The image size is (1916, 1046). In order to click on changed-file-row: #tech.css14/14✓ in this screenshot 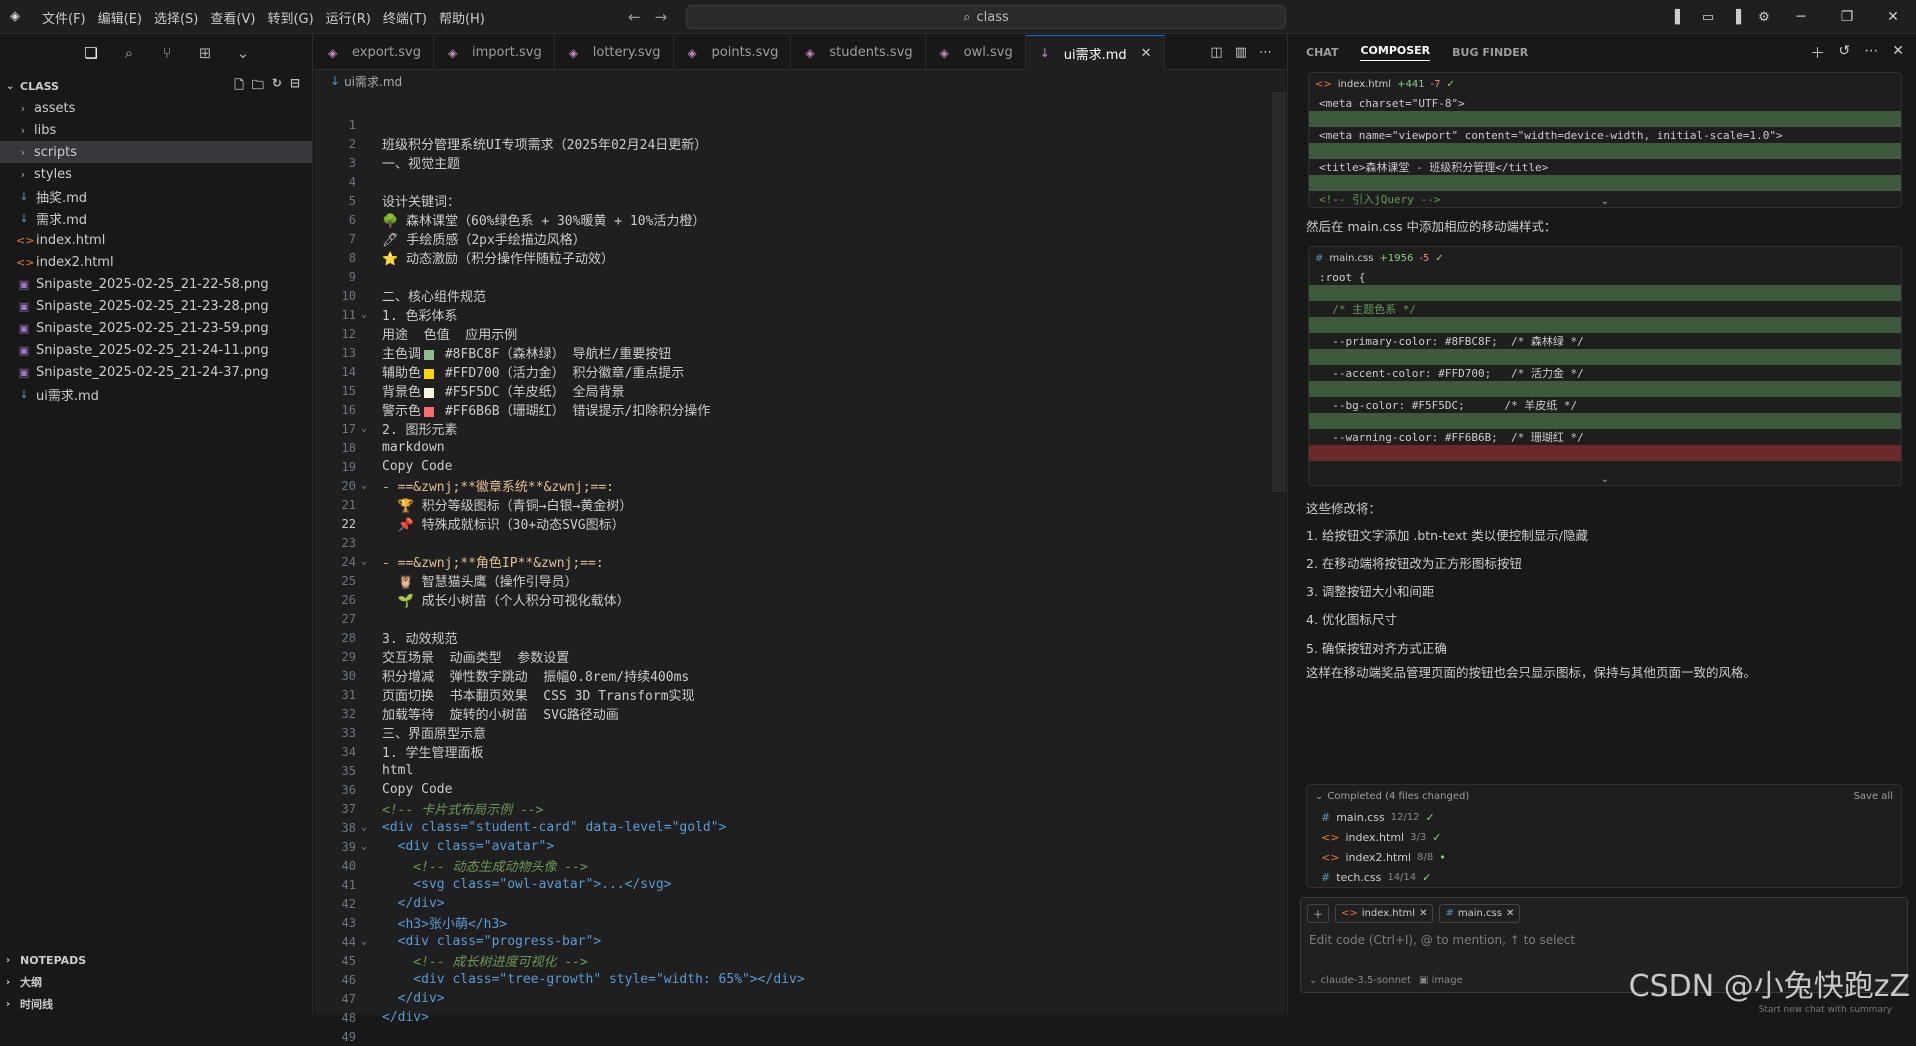, I will do `click(1604, 877)`.